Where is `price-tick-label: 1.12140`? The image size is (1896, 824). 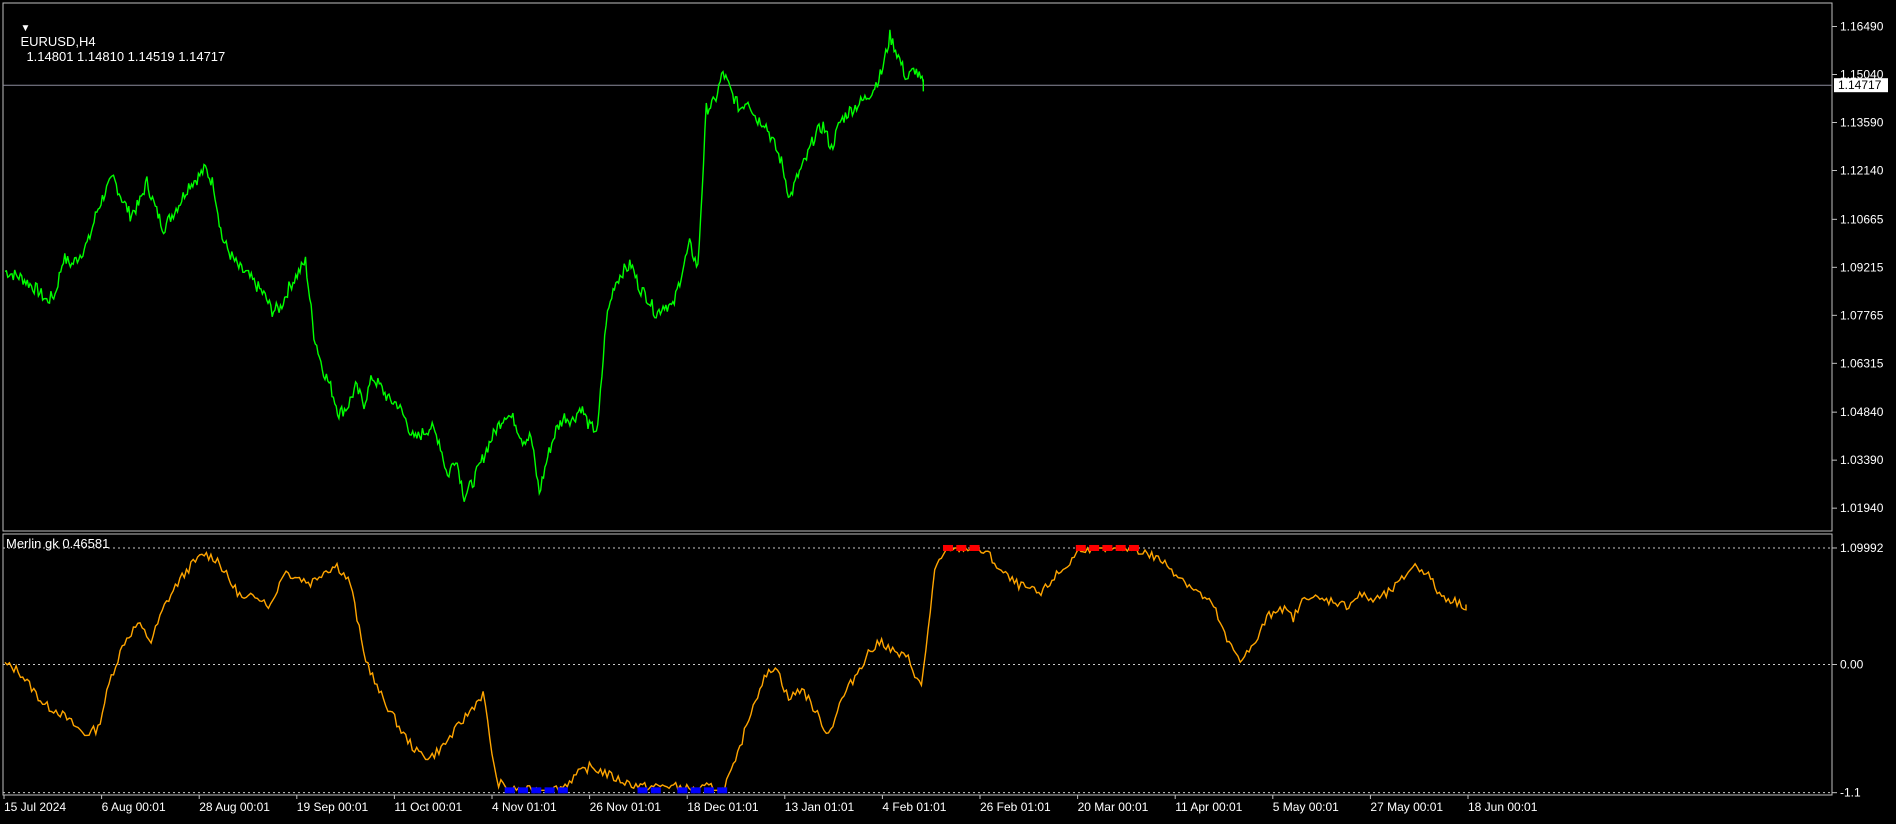
price-tick-label: 1.12140 is located at coordinates (1862, 171).